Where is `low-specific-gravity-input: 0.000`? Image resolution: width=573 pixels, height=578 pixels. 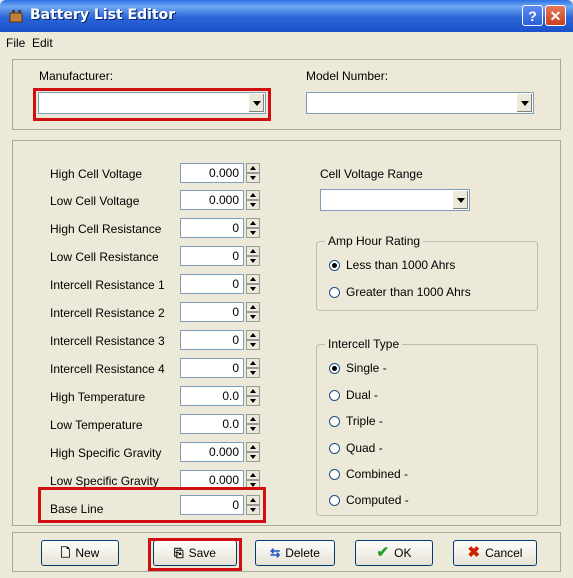
low-specific-gravity-input: 0.000 is located at coordinates (212, 480).